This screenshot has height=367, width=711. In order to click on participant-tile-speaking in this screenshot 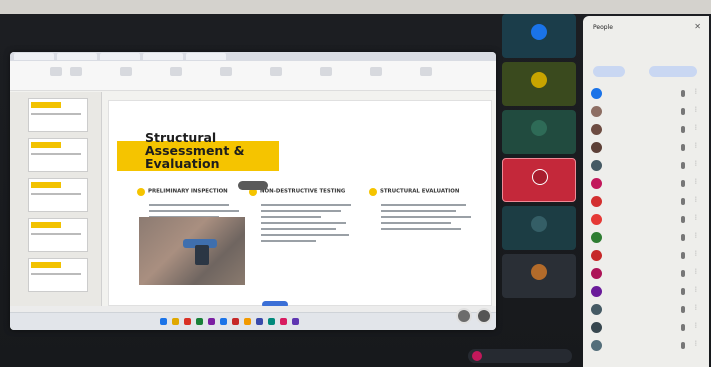, I will do `click(539, 180)`.